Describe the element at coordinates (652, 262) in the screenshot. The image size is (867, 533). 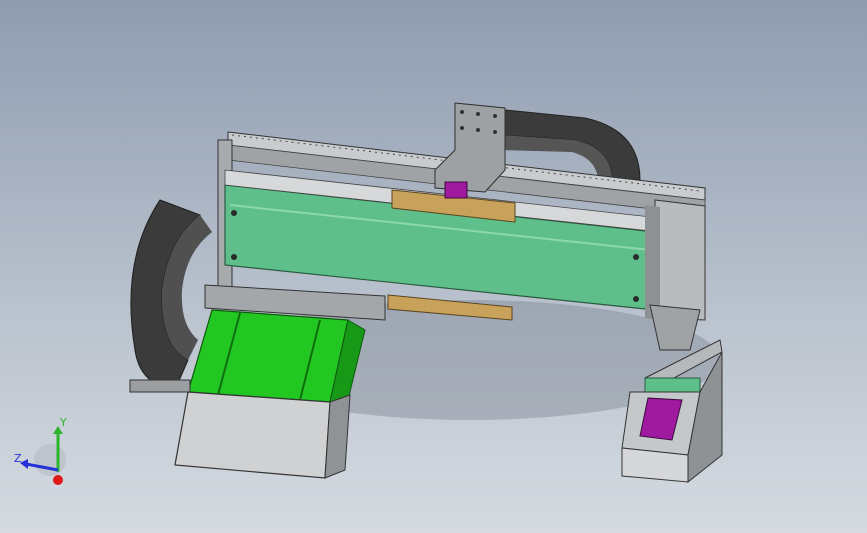
I see `right-end-block-shade` at that location.